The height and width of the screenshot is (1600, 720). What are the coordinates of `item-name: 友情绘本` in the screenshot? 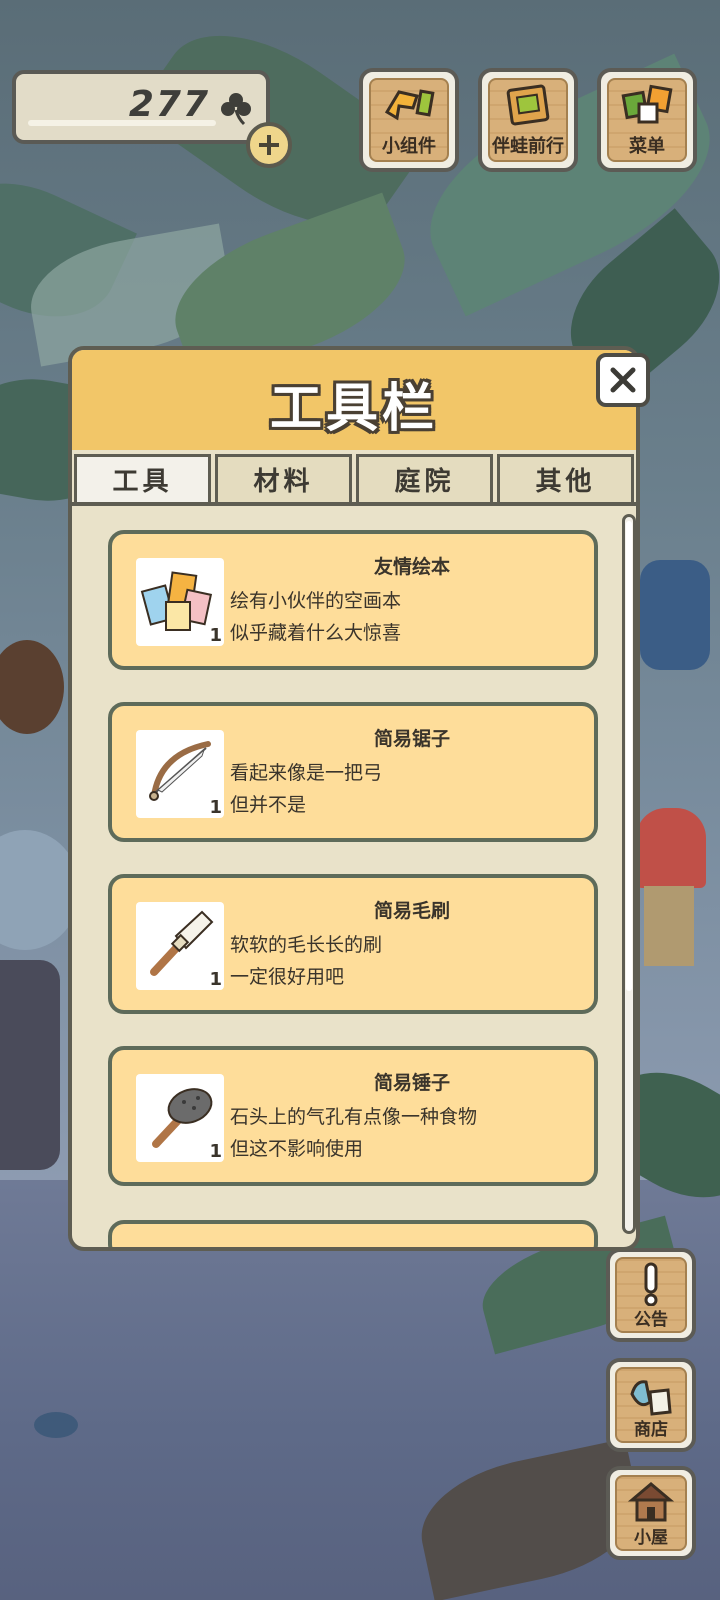 It's located at (411, 567).